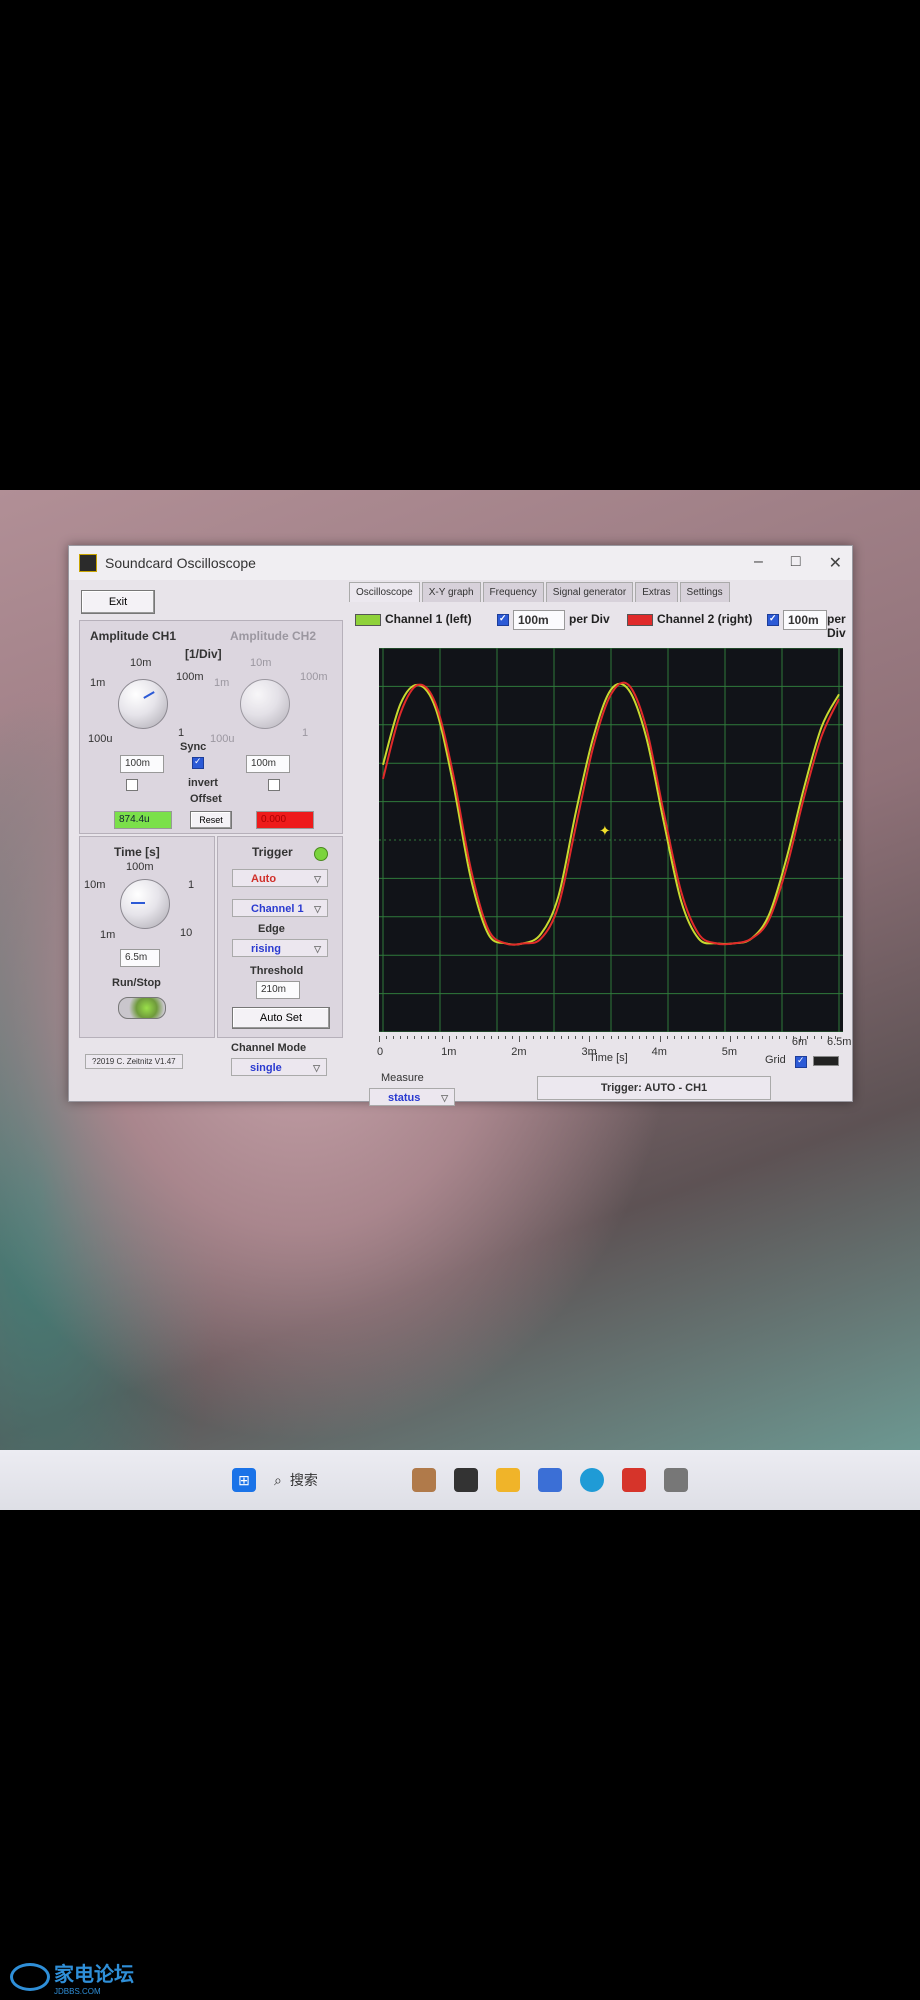 Image resolution: width=920 pixels, height=2000 pixels. What do you see at coordinates (659, 1052) in the screenshot?
I see `x-tick-label: 4m` at bounding box center [659, 1052].